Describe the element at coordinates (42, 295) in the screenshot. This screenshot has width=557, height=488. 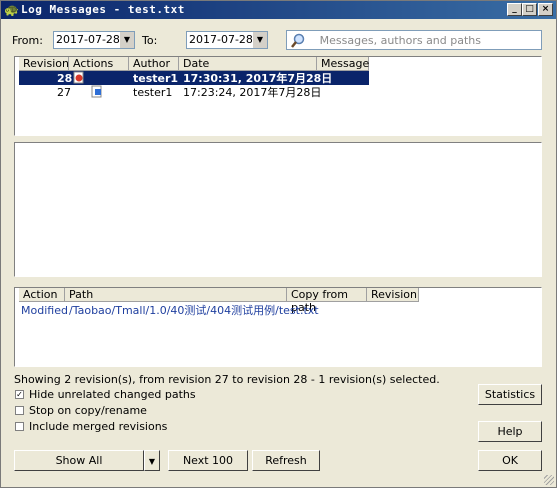
I see `column-header-action: Action` at that location.